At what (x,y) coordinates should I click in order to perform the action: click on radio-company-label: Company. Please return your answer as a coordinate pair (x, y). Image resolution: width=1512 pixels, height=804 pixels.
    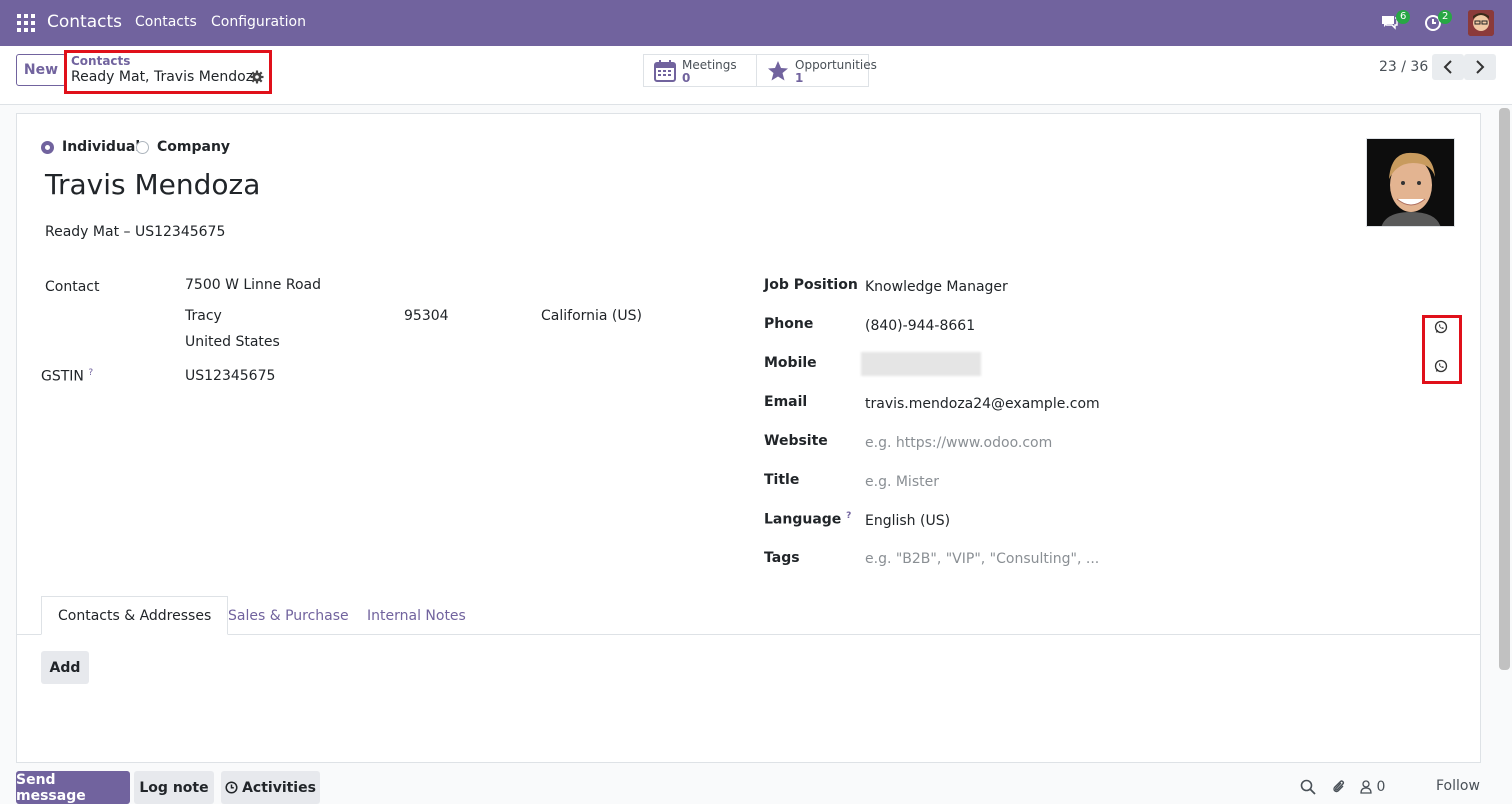
    Looking at the image, I should click on (193, 147).